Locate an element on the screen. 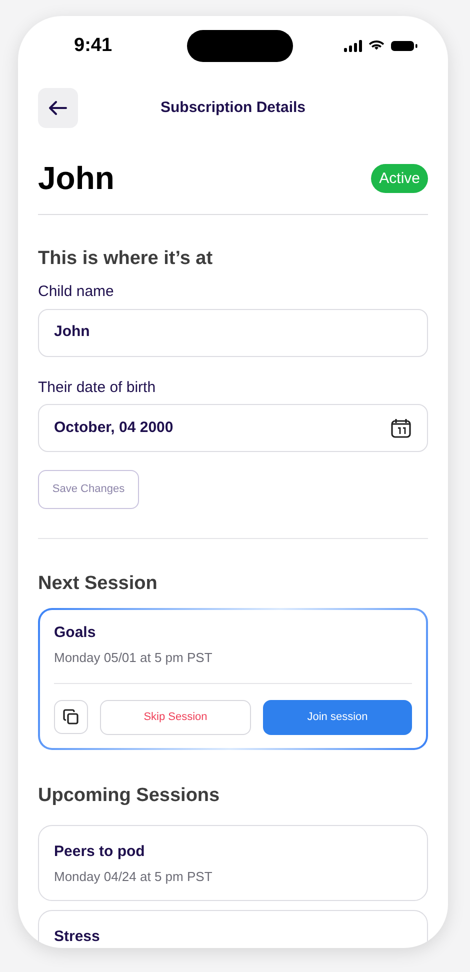 This screenshot has width=470, height=972. page-title: Subscription Details is located at coordinates (233, 108).